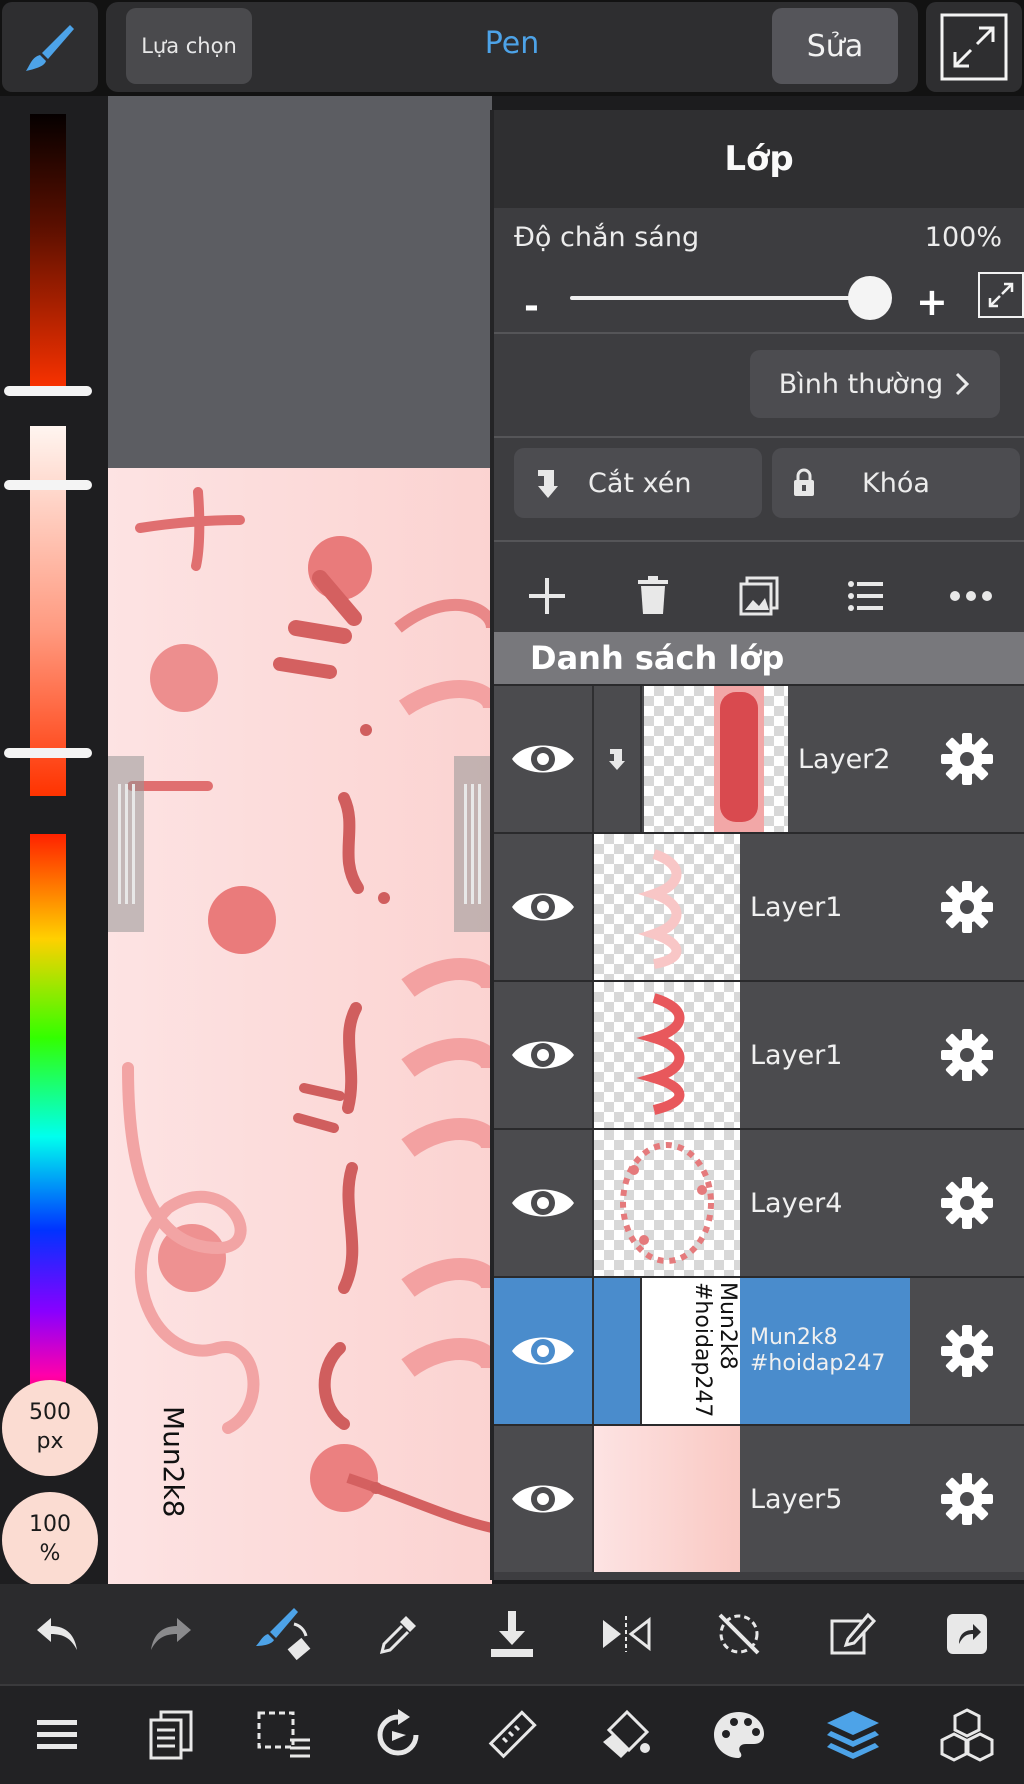  What do you see at coordinates (932, 302) in the screenshot?
I see `opacity-increase-button: +` at bounding box center [932, 302].